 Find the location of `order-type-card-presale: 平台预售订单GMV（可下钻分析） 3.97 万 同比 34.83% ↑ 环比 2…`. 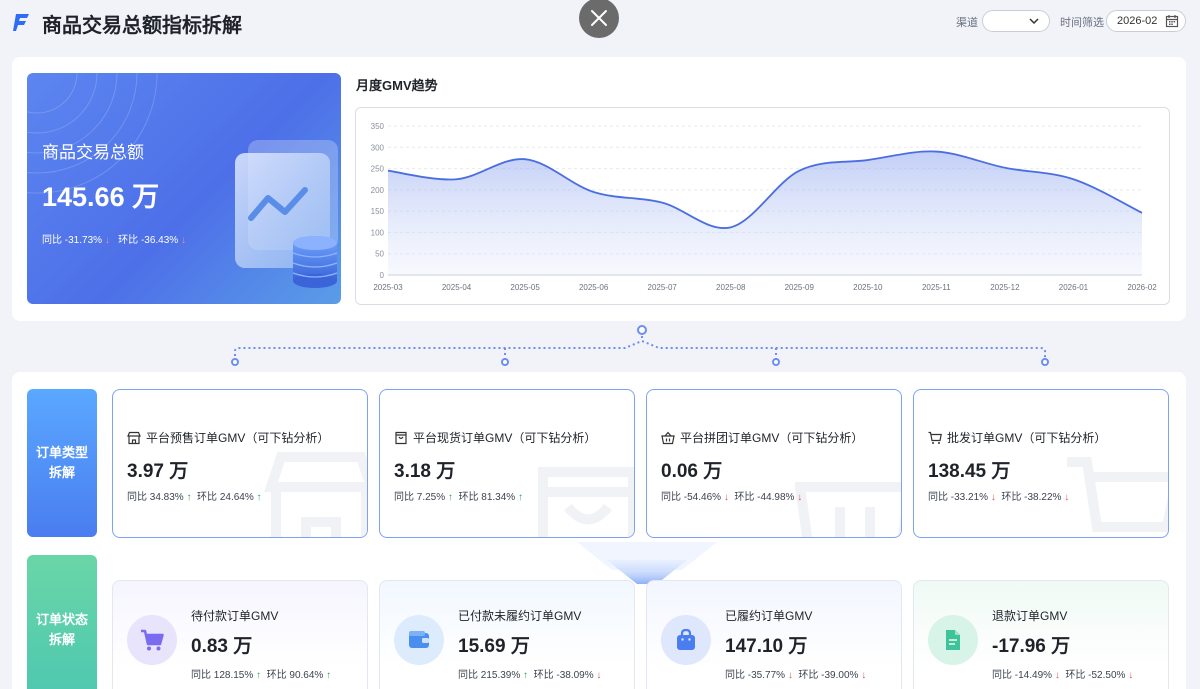

order-type-card-presale: 平台预售订单GMV（可下钻分析） 3.97 万 同比 34.83% ↑ 环比 2… is located at coordinates (240, 463).